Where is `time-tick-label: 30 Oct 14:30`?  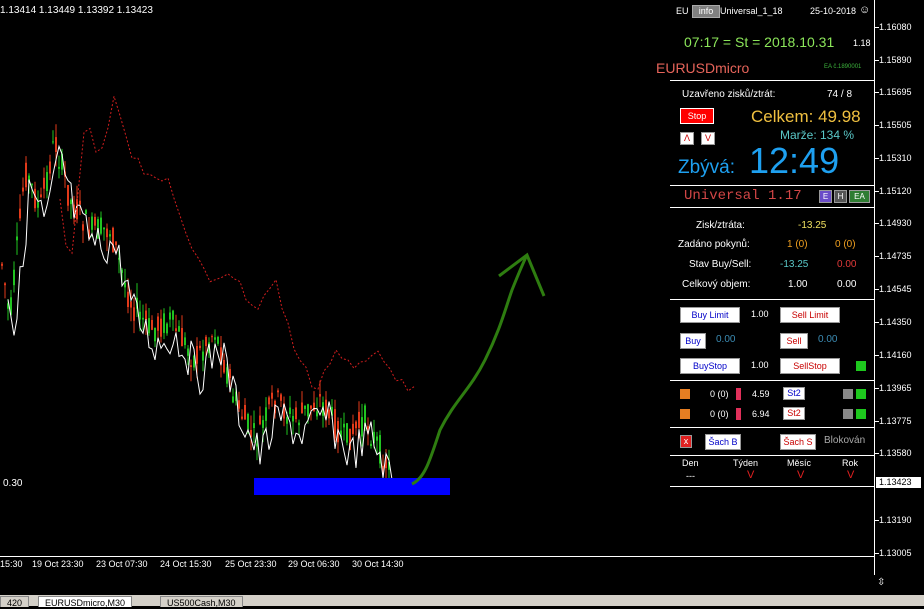 time-tick-label: 30 Oct 14:30 is located at coordinates (378, 564).